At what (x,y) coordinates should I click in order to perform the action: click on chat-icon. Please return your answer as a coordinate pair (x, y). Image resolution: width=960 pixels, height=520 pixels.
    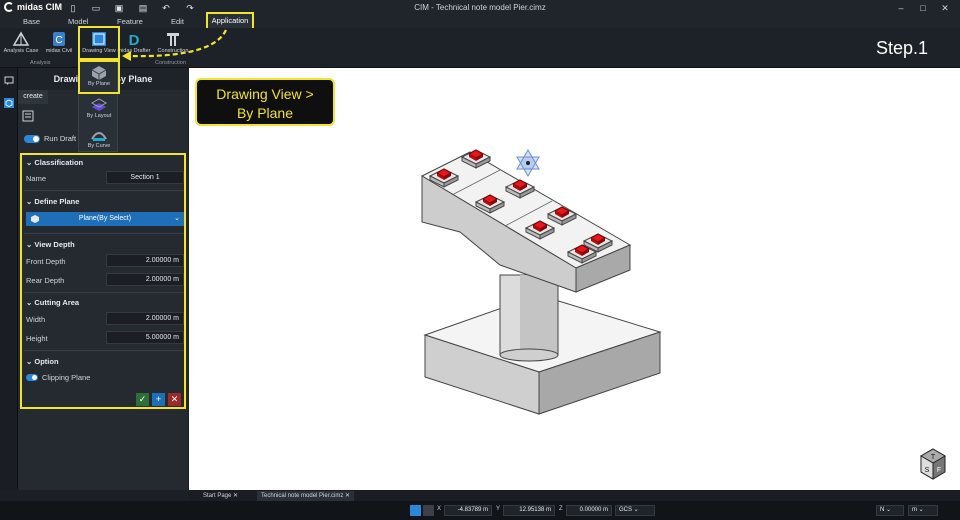
    Looking at the image, I should click on (9, 81).